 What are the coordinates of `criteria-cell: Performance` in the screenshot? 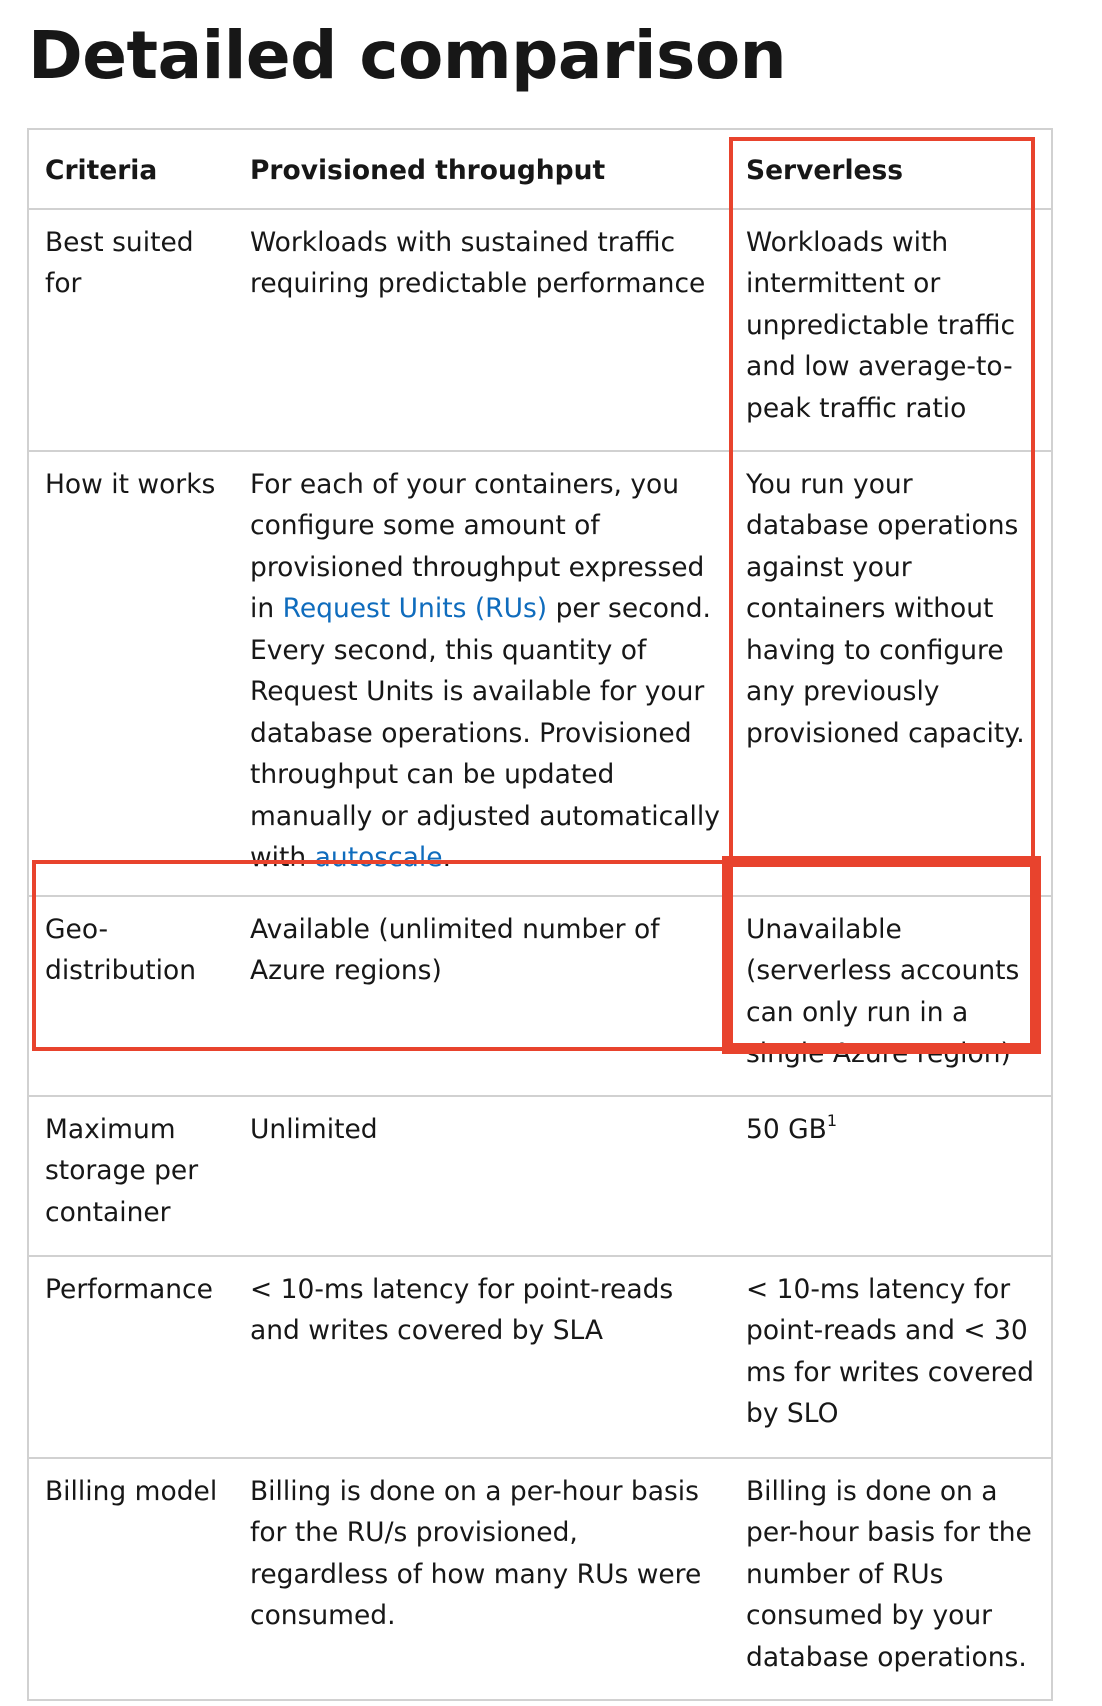 It's located at (129, 1289).